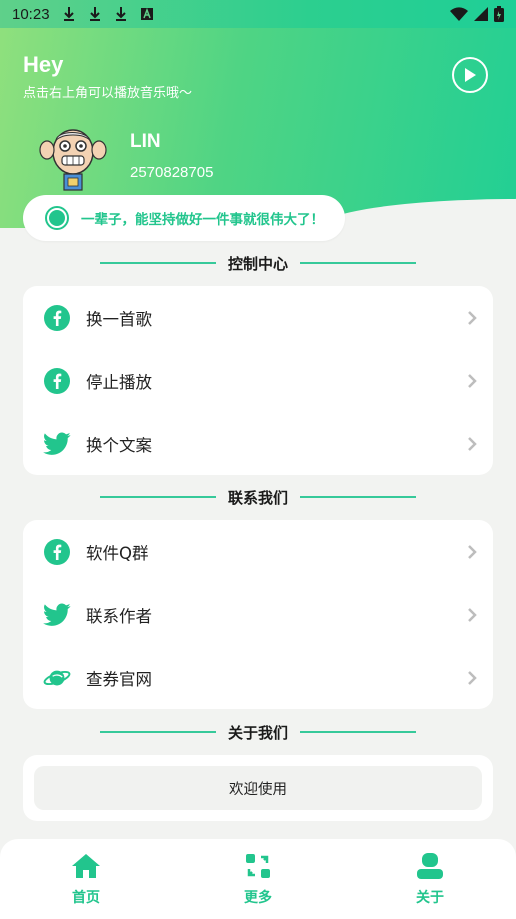 This screenshot has height=919, width=516. What do you see at coordinates (119, 445) in the screenshot?
I see `list-item-label: 换个文案` at bounding box center [119, 445].